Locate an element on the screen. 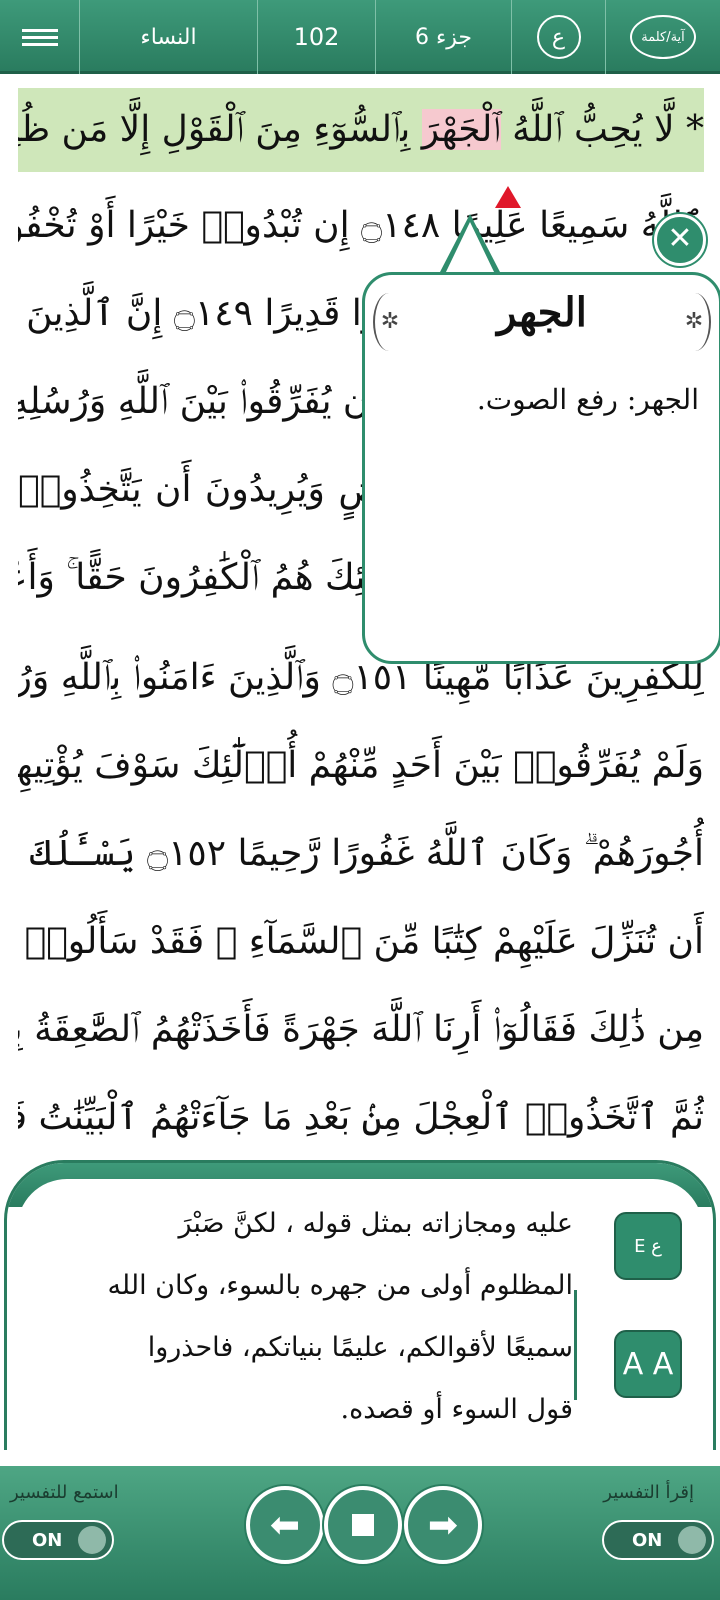 Image resolution: width=720 pixels, height=1600 pixels. close-icon: ✕ is located at coordinates (680, 238).